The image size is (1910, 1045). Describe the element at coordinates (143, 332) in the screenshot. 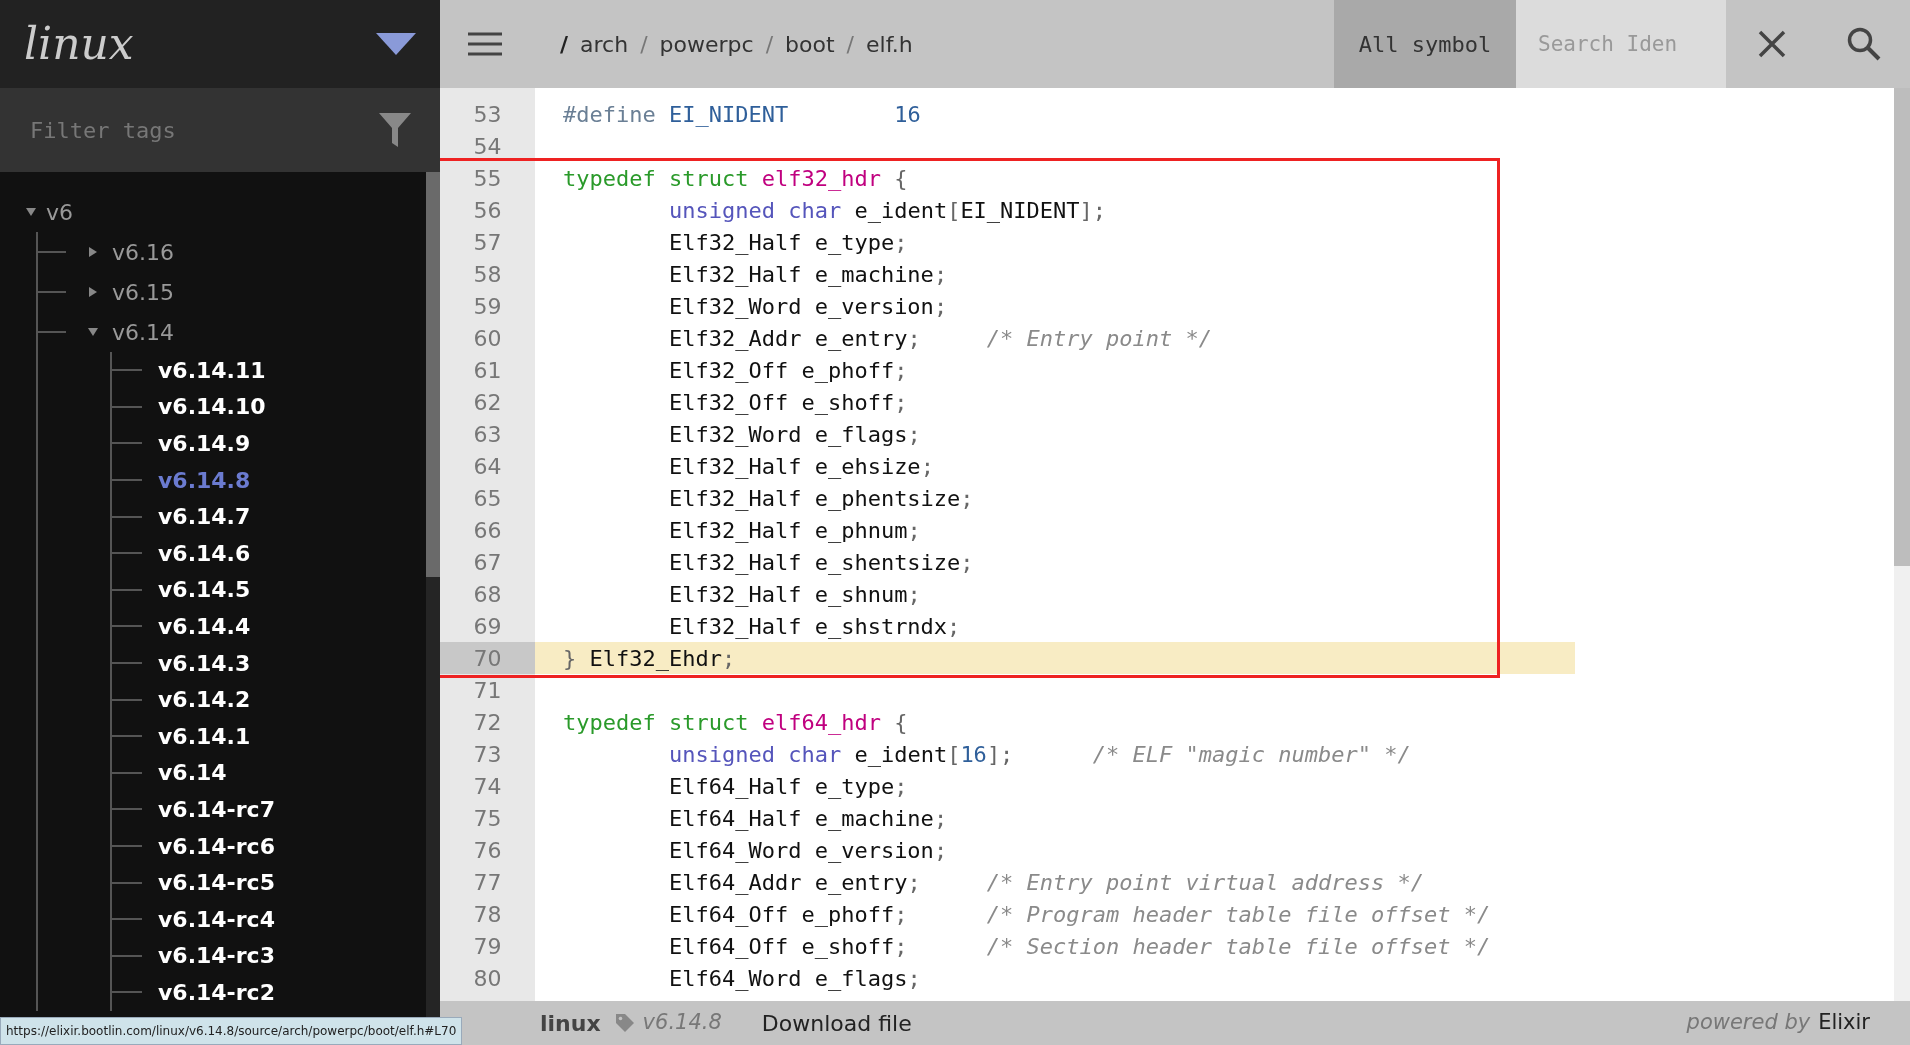

I see `tree-item: v6.14` at that location.